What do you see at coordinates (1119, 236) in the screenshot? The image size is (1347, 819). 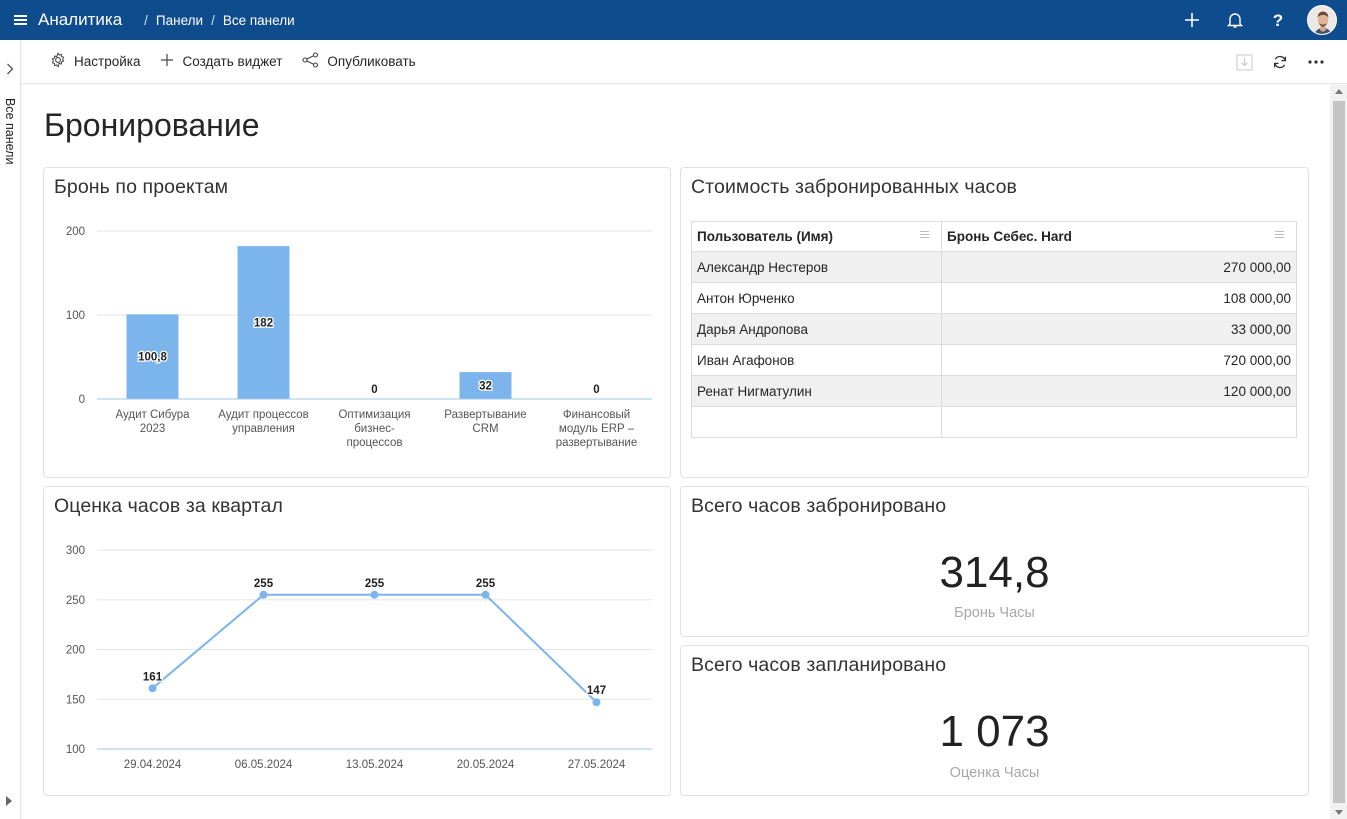 I see `column-header-cost: Бронь Себес. Hard` at bounding box center [1119, 236].